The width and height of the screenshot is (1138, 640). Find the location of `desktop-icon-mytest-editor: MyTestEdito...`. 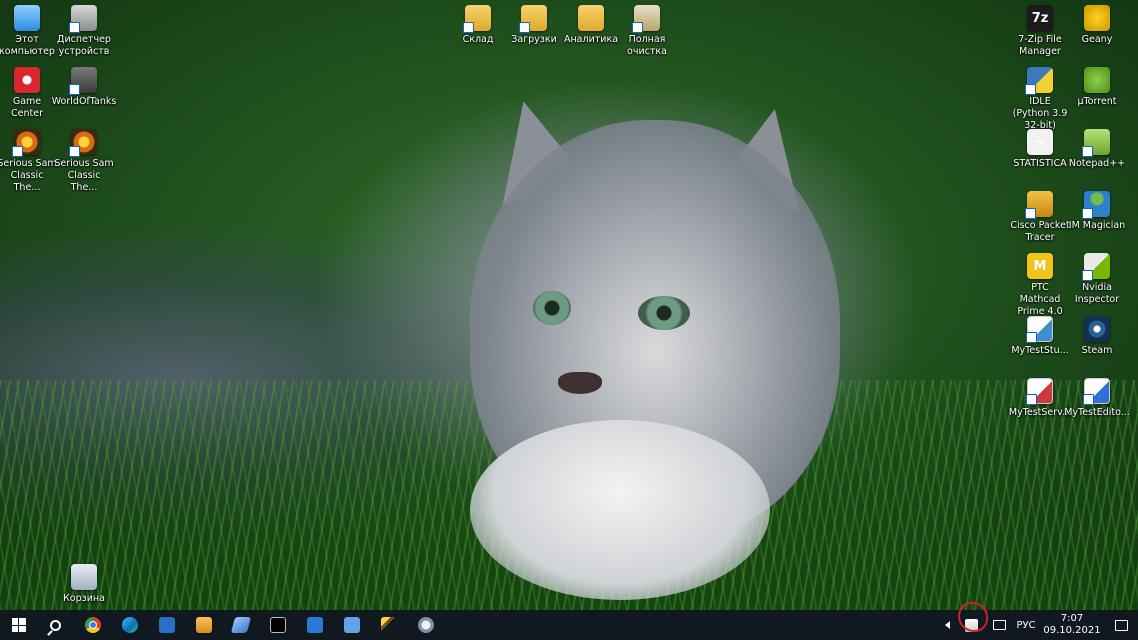

desktop-icon-mytest-editor: MyTestEdito... is located at coordinates (1097, 398).